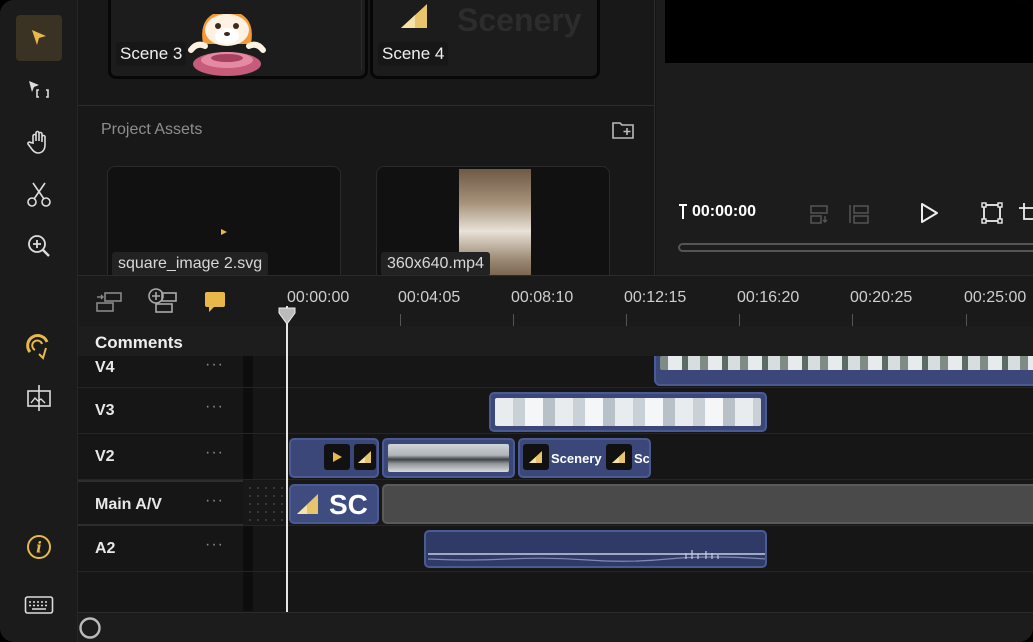 Image resolution: width=1033 pixels, height=642 pixels. I want to click on scissors-icon, so click(39, 194).